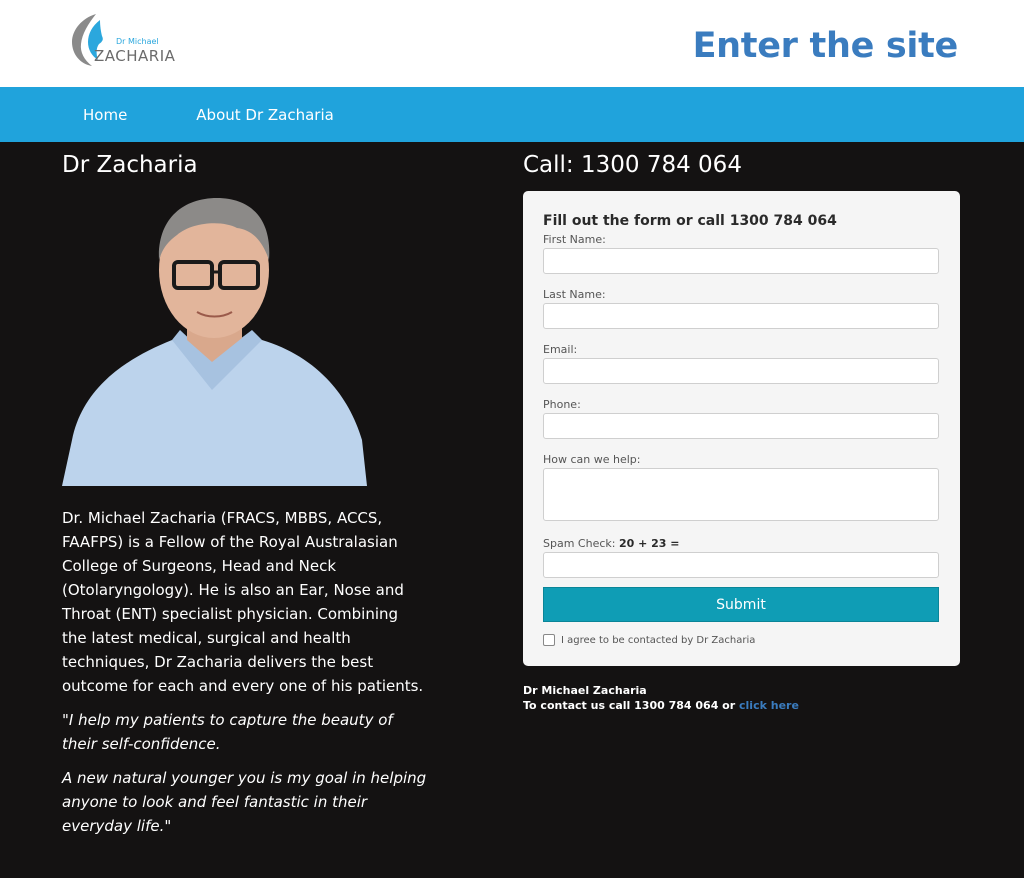 The image size is (1024, 878). What do you see at coordinates (741, 543) in the screenshot?
I see `spam-check-label: Spam Check: 20 + 23 =` at bounding box center [741, 543].